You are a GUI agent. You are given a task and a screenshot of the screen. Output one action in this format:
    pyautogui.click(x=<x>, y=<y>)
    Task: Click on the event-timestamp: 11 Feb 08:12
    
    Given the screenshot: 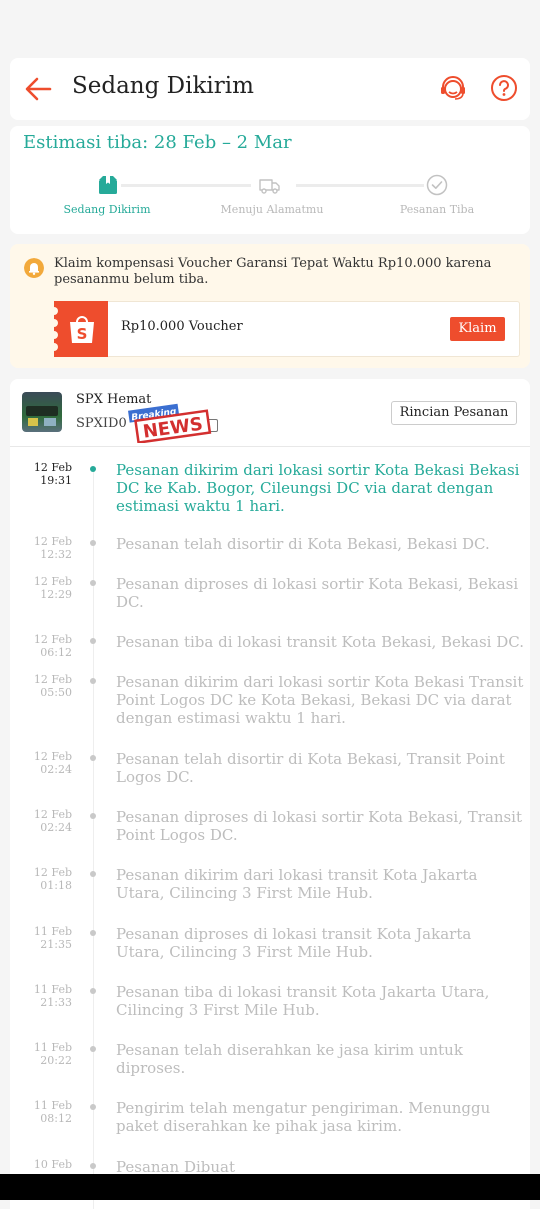 What is the action you would take?
    pyautogui.click(x=41, y=1112)
    